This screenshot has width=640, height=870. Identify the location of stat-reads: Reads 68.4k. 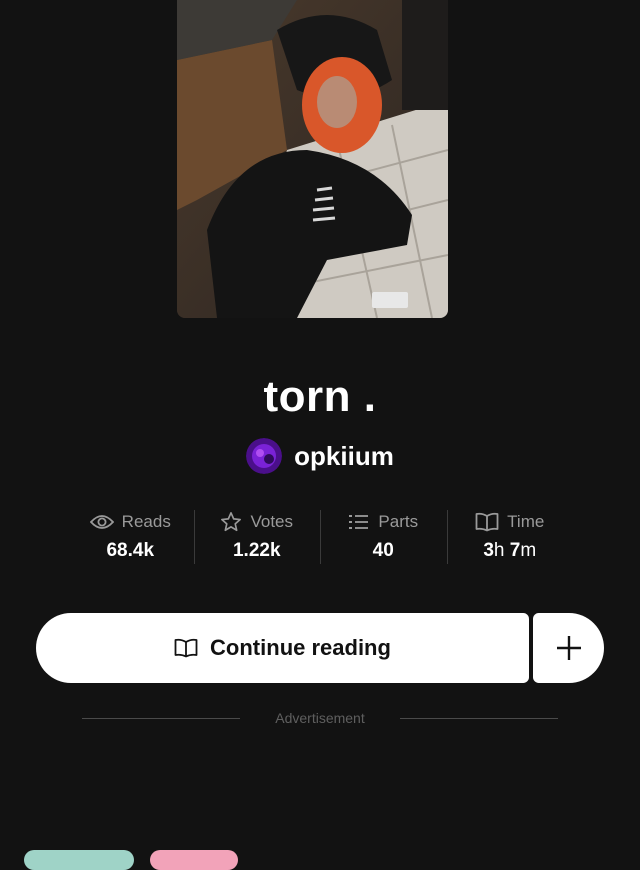
(130, 537).